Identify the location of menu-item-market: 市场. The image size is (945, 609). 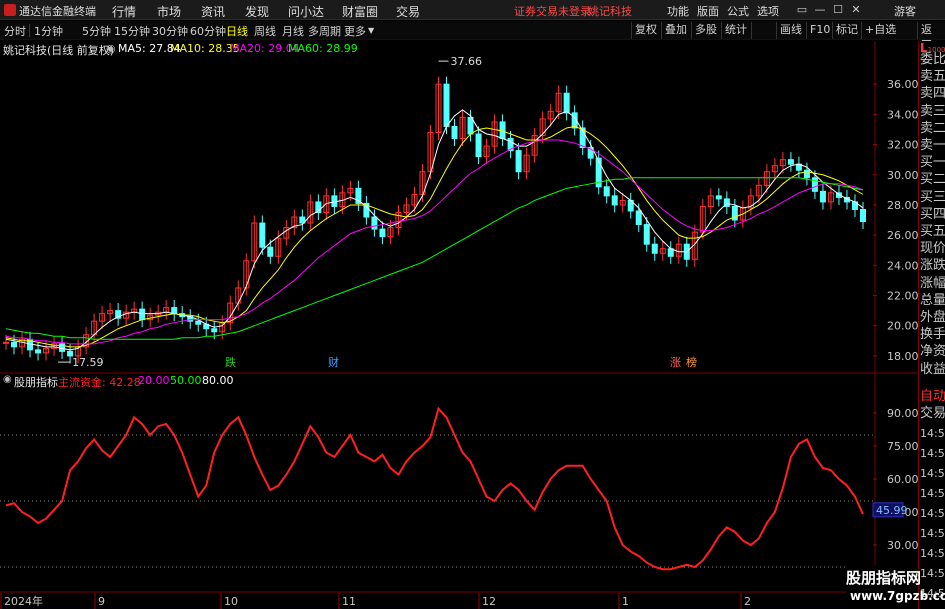
(169, 11).